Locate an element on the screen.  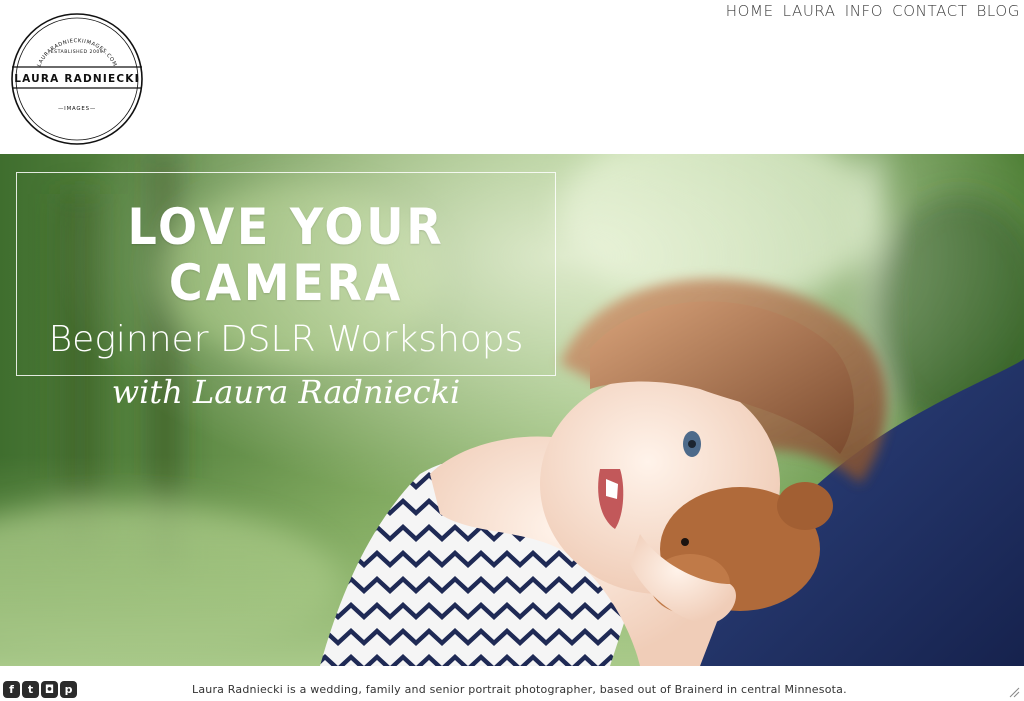
nav-blog: BLOG is located at coordinates (998, 11).